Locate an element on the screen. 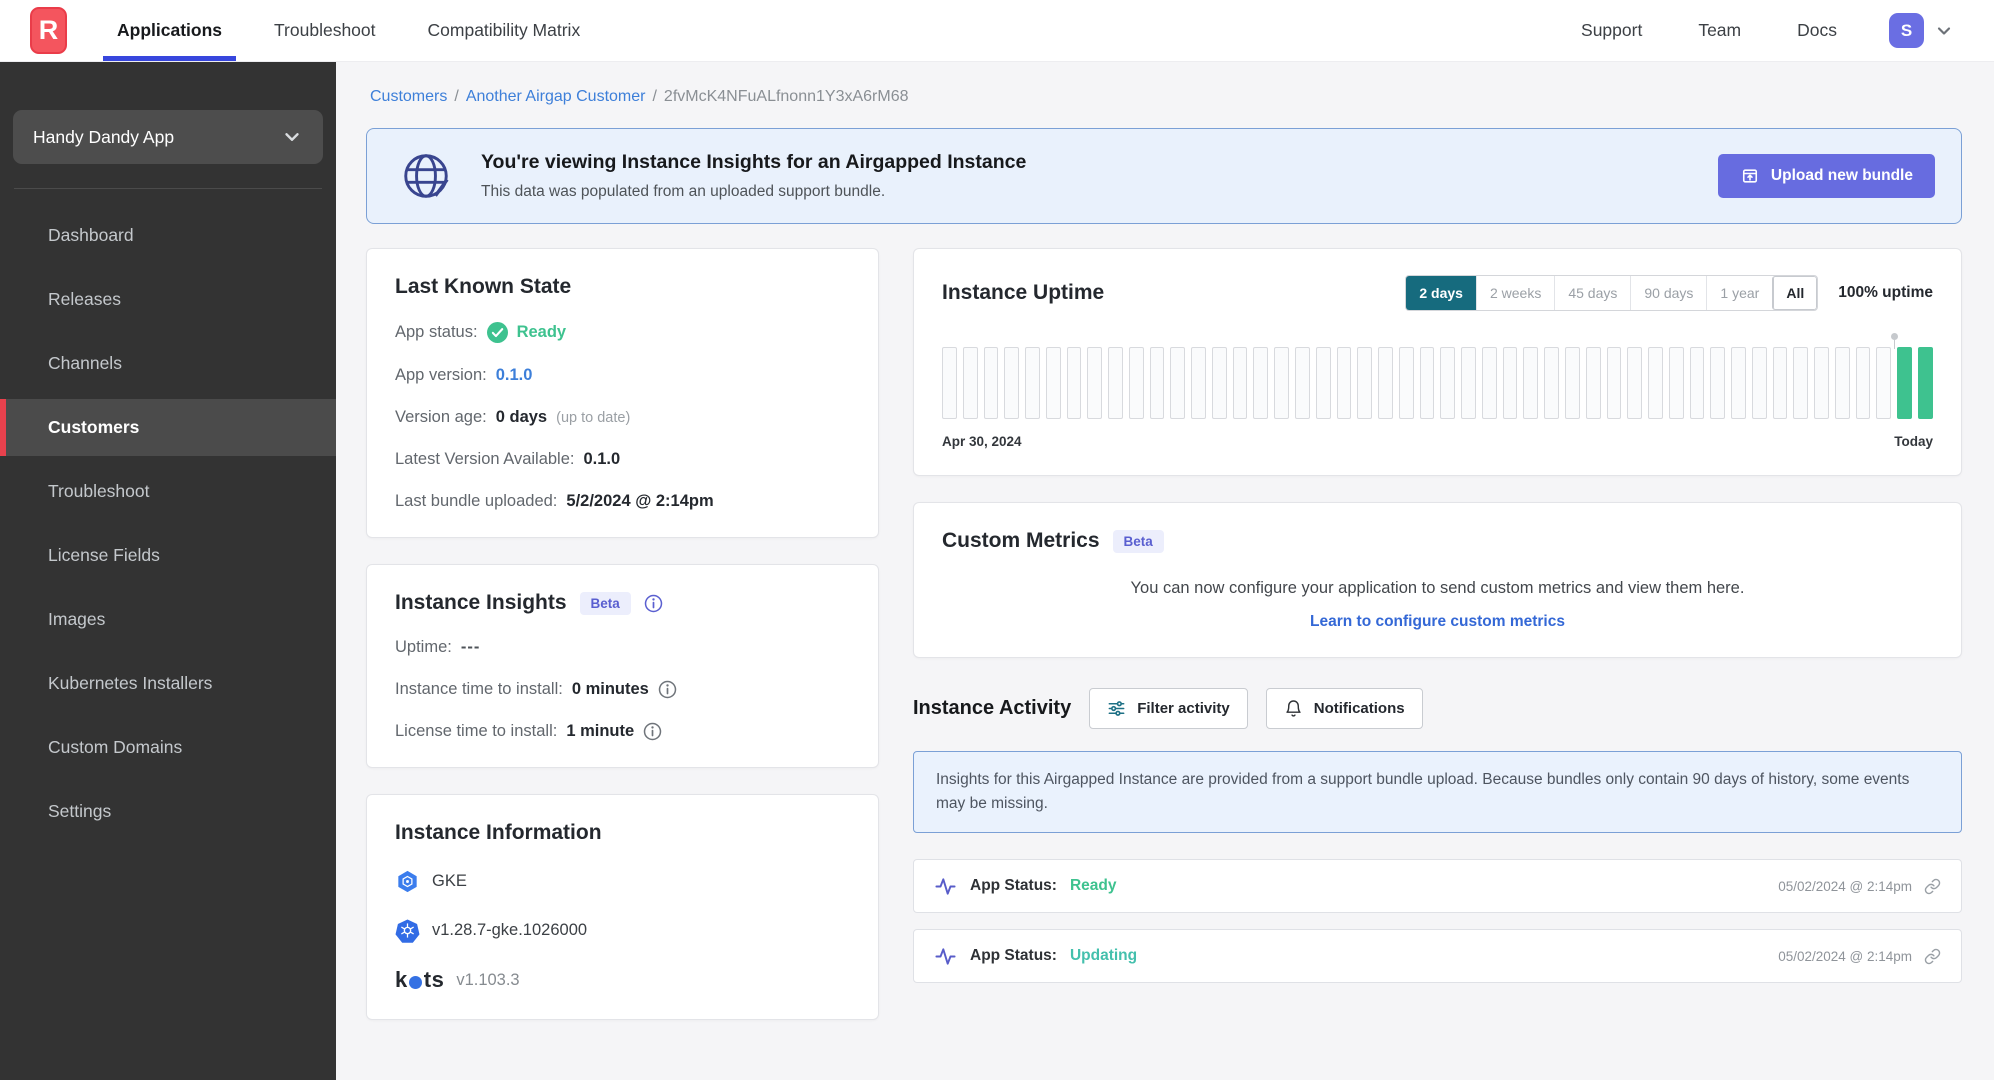 The height and width of the screenshot is (1080, 1994). chart-start-label: Apr 30, 2024 is located at coordinates (982, 441).